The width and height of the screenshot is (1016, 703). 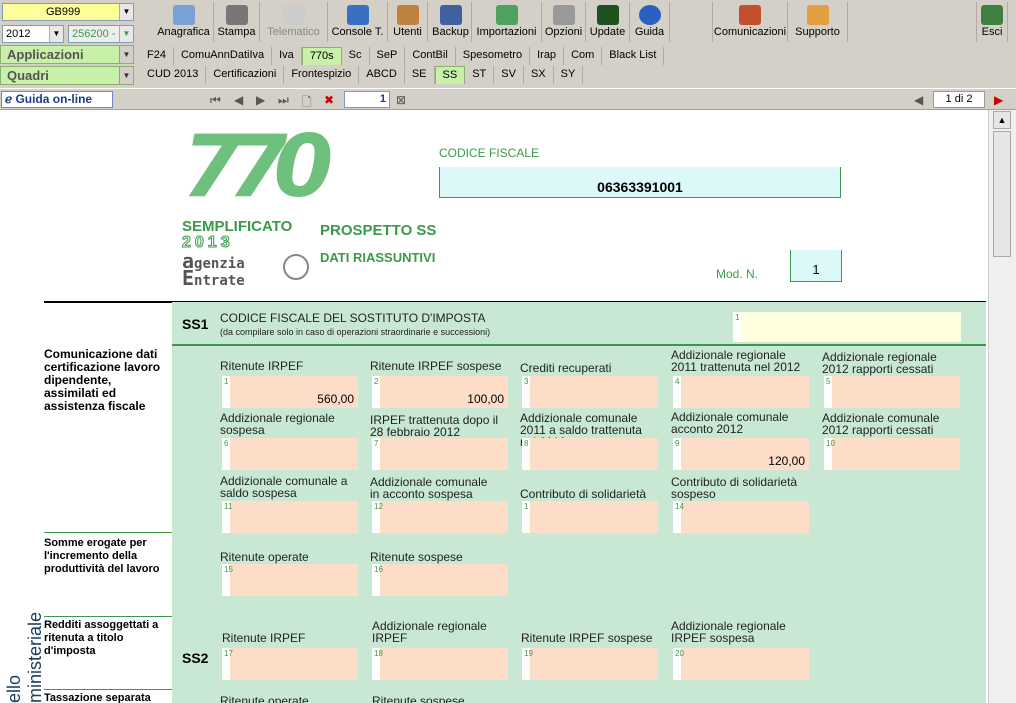 I want to click on field-number: 17, so click(x=228, y=653).